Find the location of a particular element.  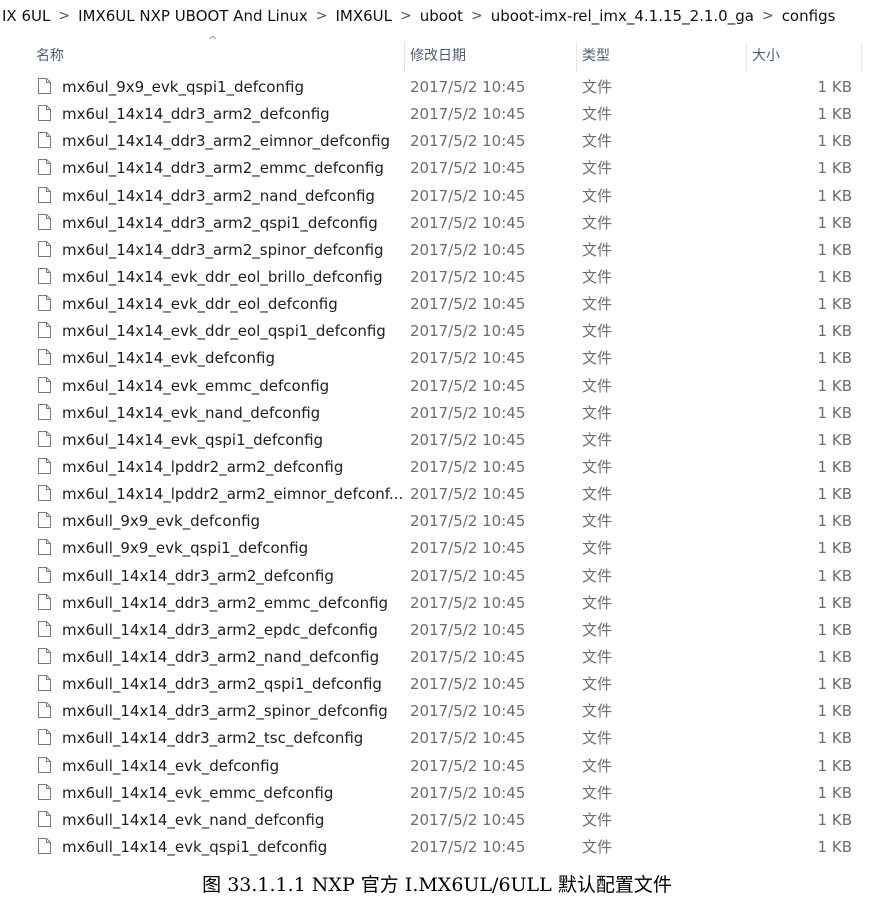

column-header-type: 类型 is located at coordinates (663, 56).